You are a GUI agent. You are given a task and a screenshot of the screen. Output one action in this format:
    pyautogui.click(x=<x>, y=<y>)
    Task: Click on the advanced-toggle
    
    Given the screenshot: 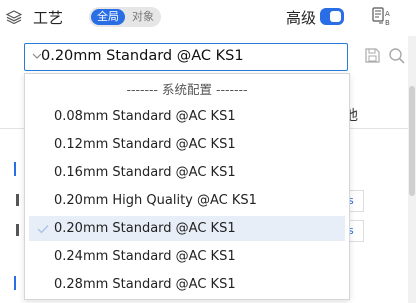 What is the action you would take?
    pyautogui.click(x=332, y=16)
    